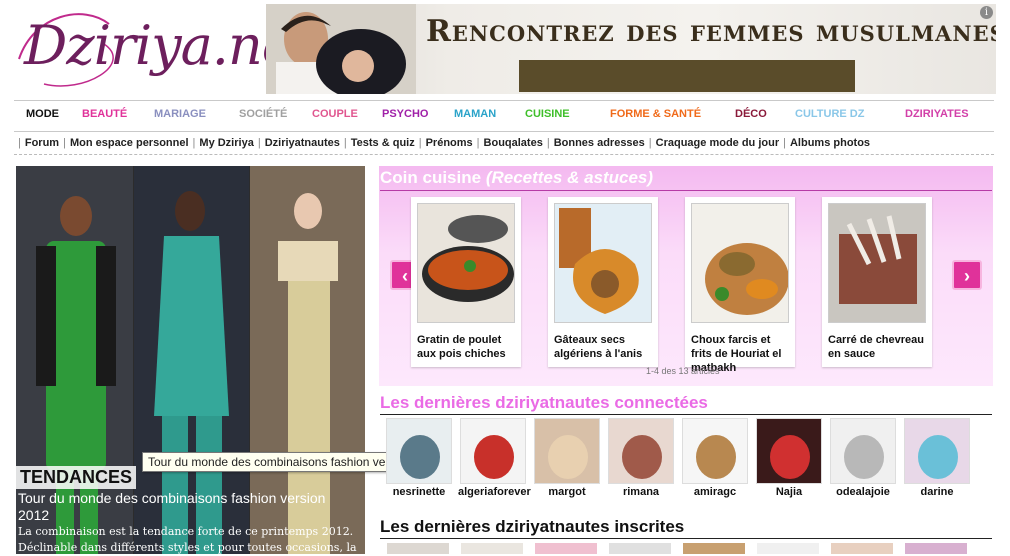  I want to click on subnav-link: Mon espace personnel, so click(129, 143).